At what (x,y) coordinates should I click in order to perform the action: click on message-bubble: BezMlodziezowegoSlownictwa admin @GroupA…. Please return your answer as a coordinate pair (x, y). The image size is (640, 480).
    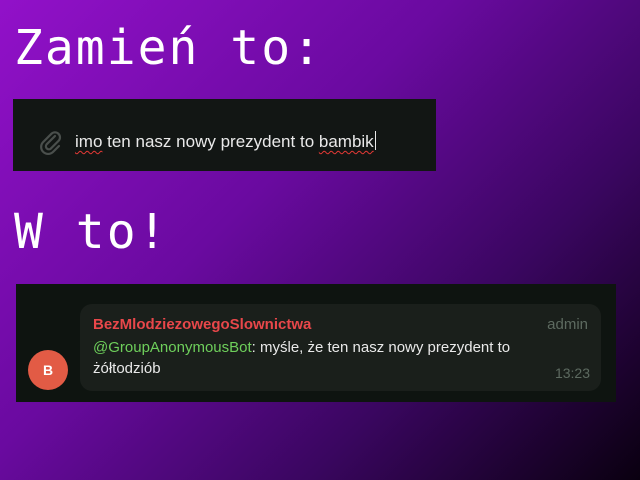
    Looking at the image, I should click on (340, 347).